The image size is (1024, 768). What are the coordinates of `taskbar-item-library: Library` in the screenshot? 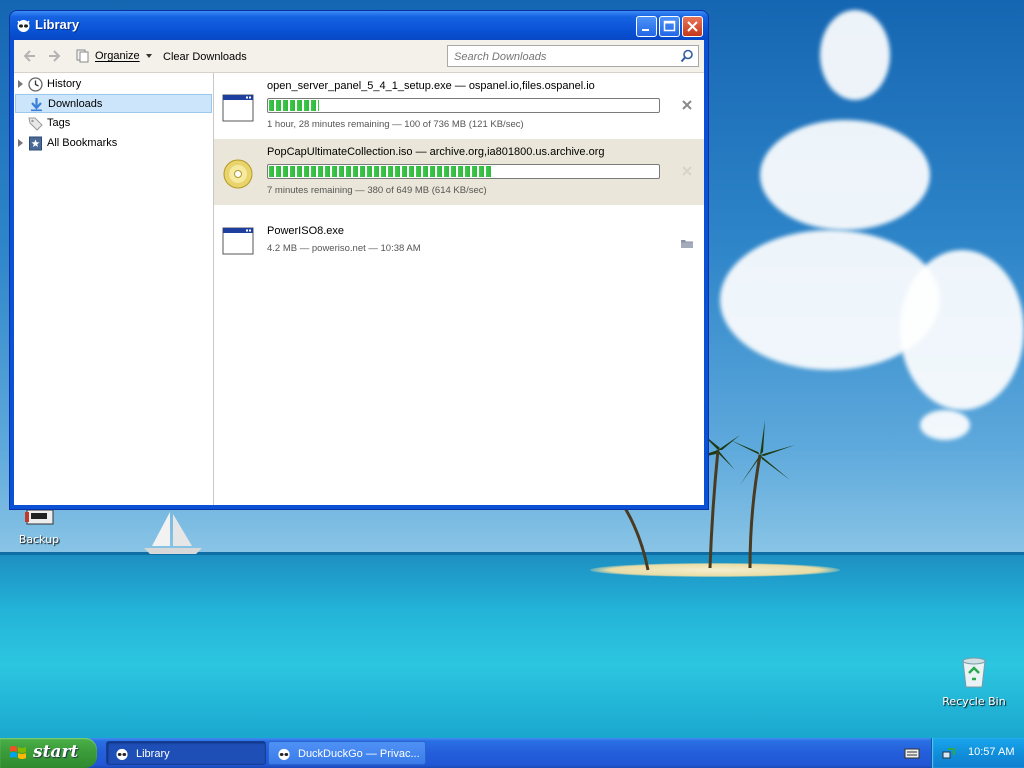 It's located at (186, 753).